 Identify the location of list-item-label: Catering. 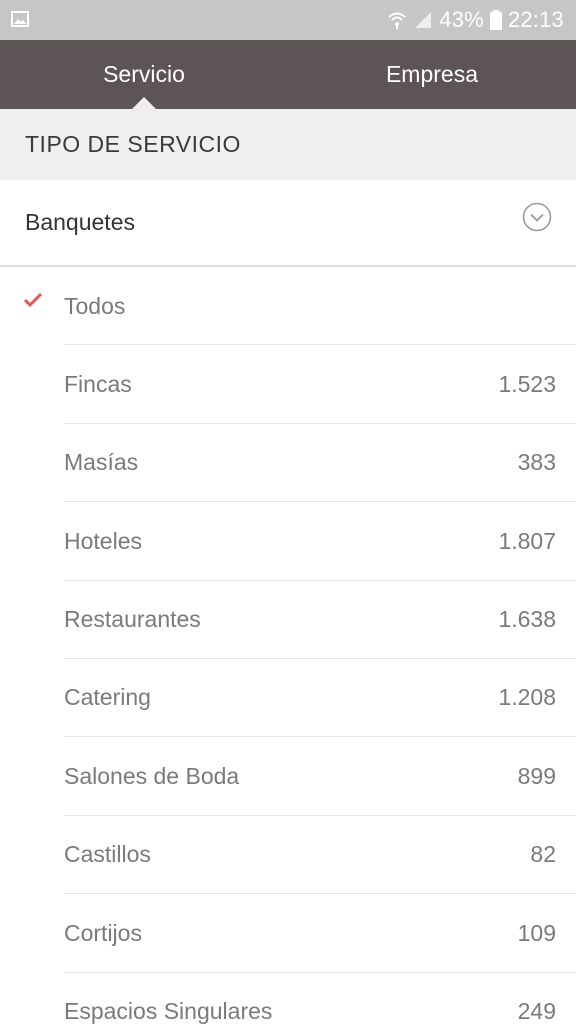
(107, 697).